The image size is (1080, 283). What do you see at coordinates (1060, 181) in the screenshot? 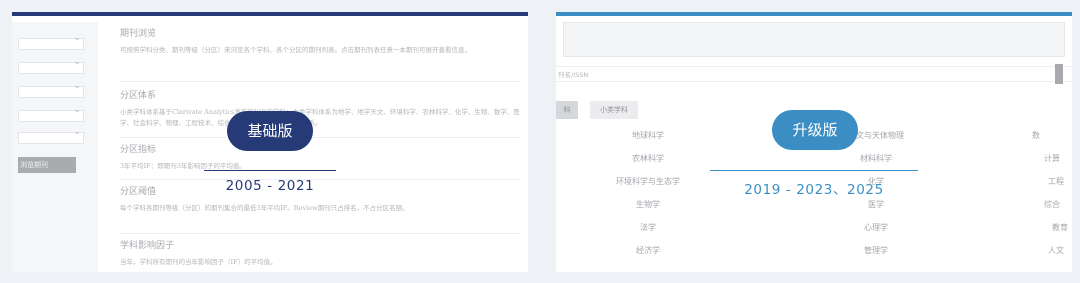
I see `subject-item: 工程` at bounding box center [1060, 181].